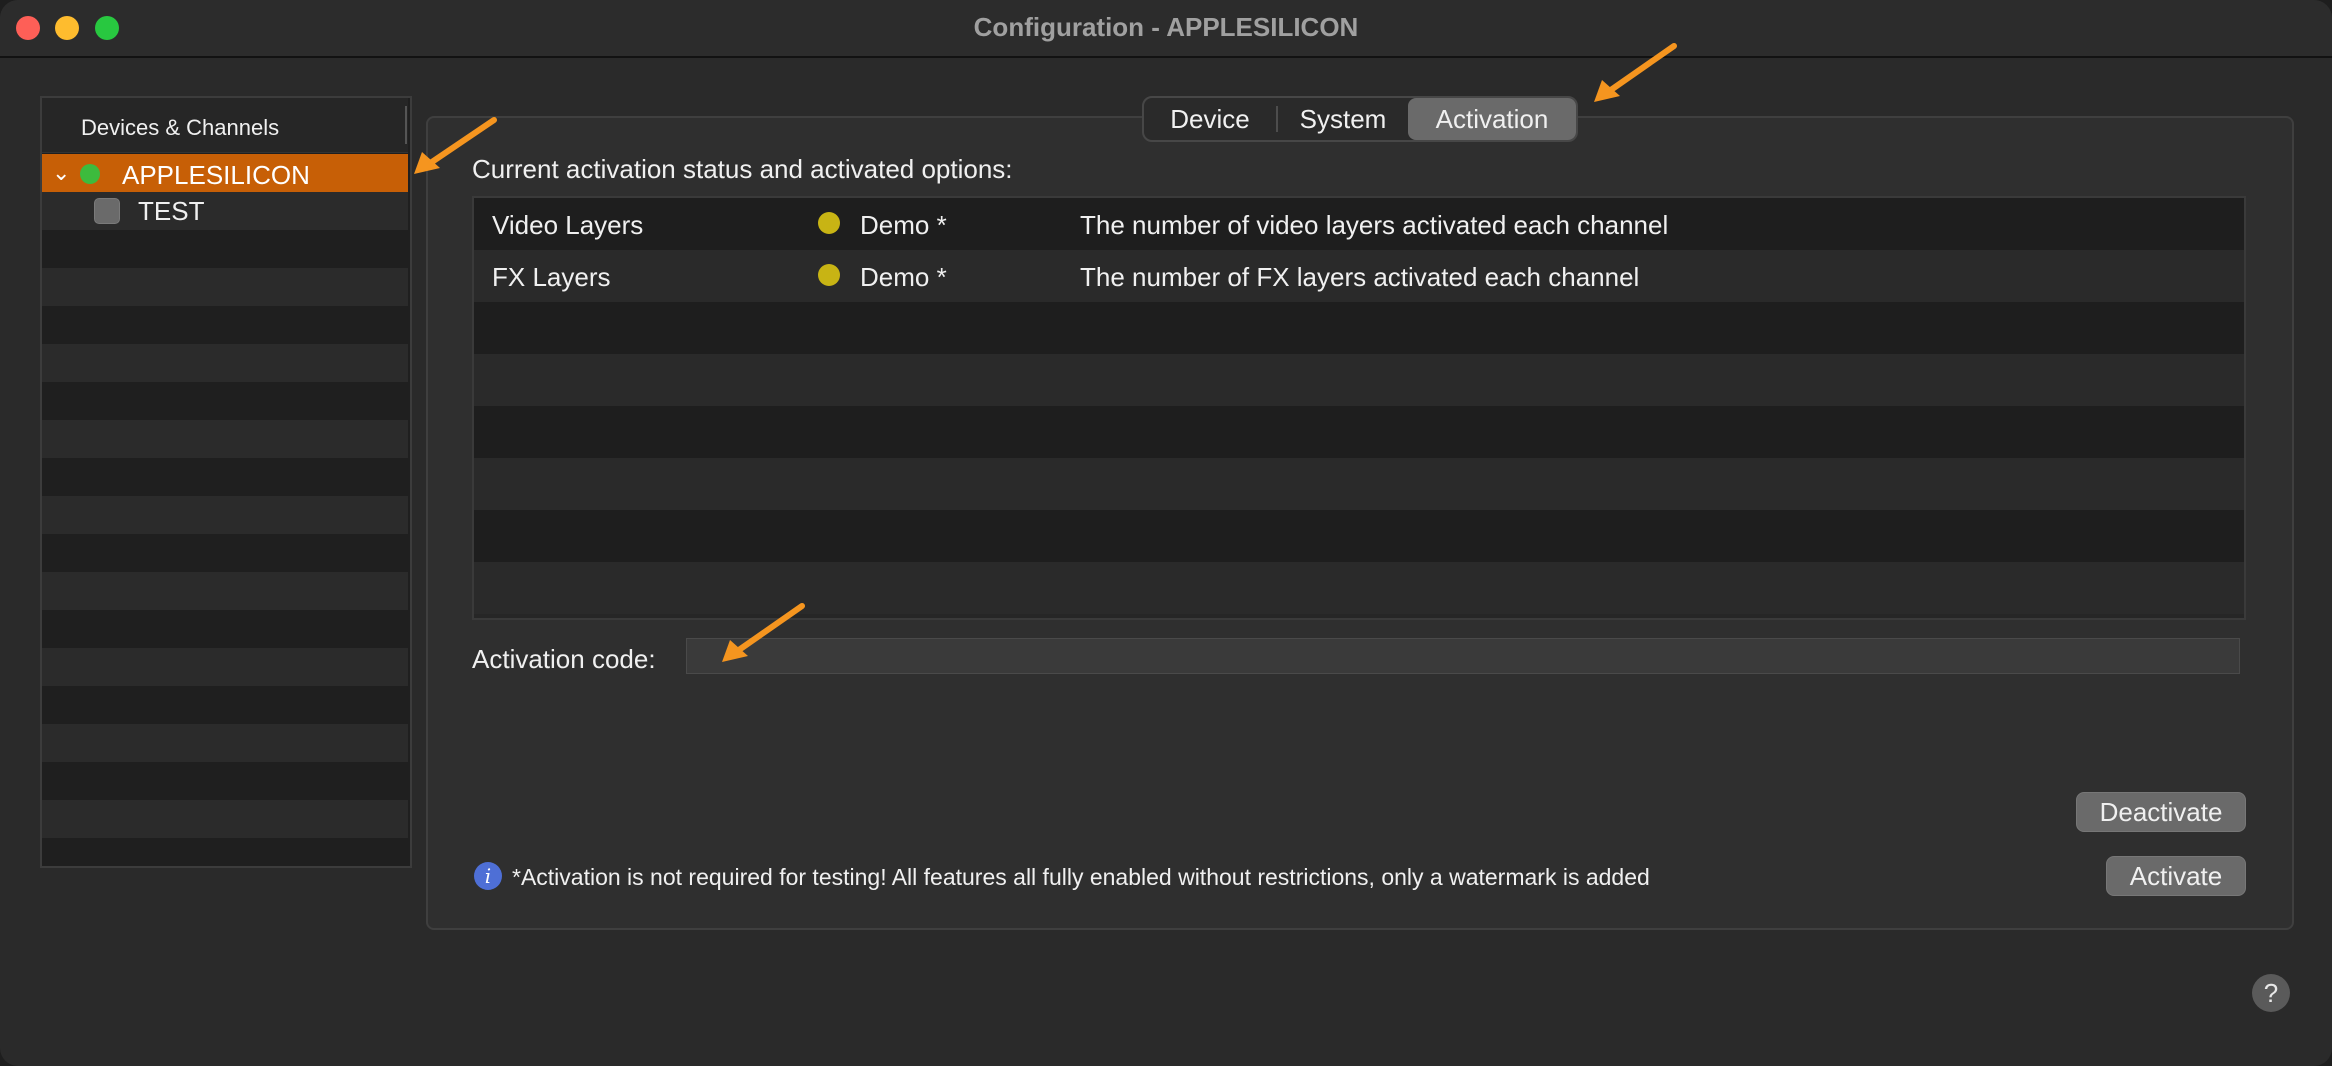 The width and height of the screenshot is (2332, 1066). What do you see at coordinates (1210, 119) in the screenshot?
I see `tab-device: Device` at bounding box center [1210, 119].